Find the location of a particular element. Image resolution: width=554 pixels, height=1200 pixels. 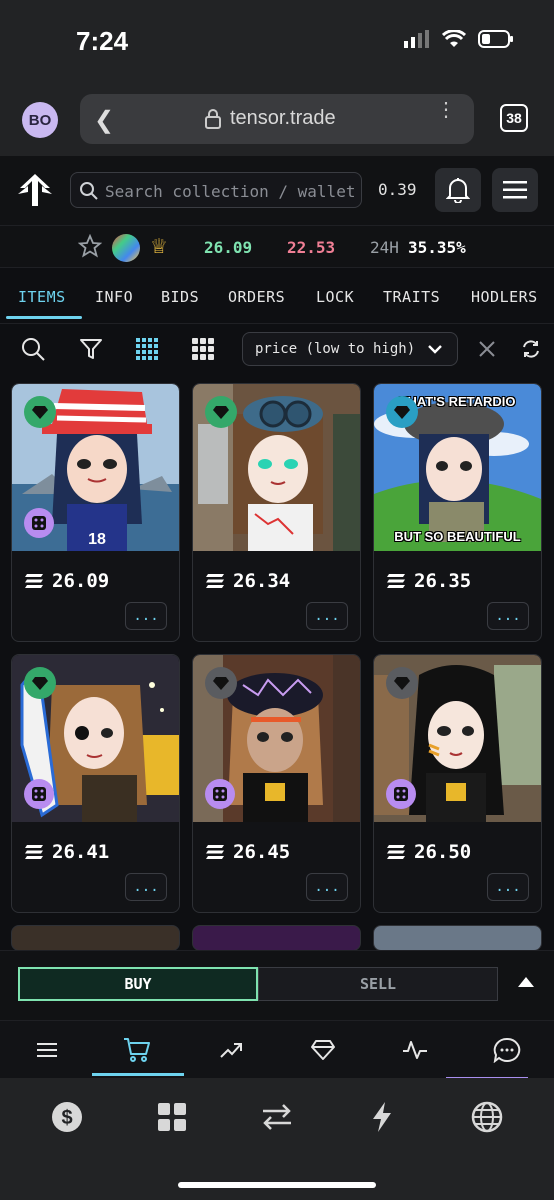

trending-up-icon is located at coordinates (231, 1050).